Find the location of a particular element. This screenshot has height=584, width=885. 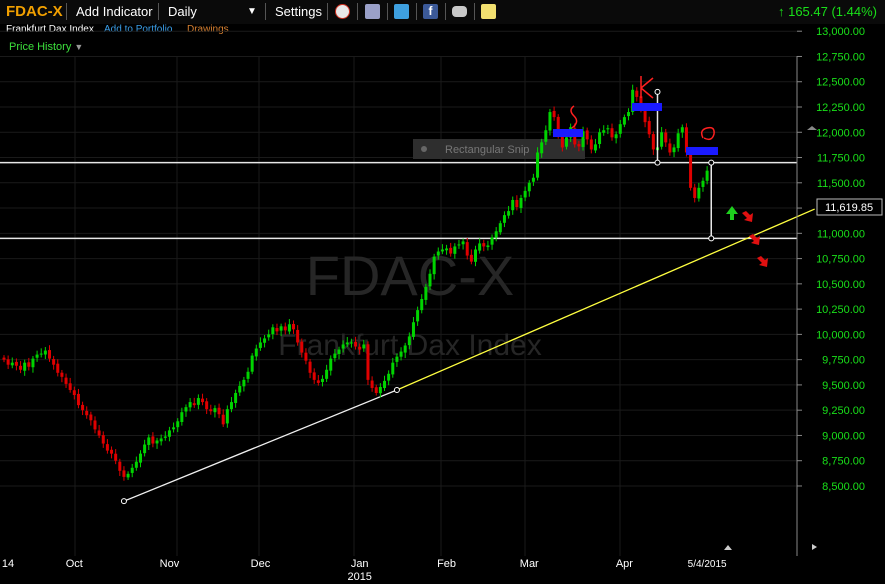

rectangular-snip-overlay: Rectangular Snip is located at coordinates (499, 149).